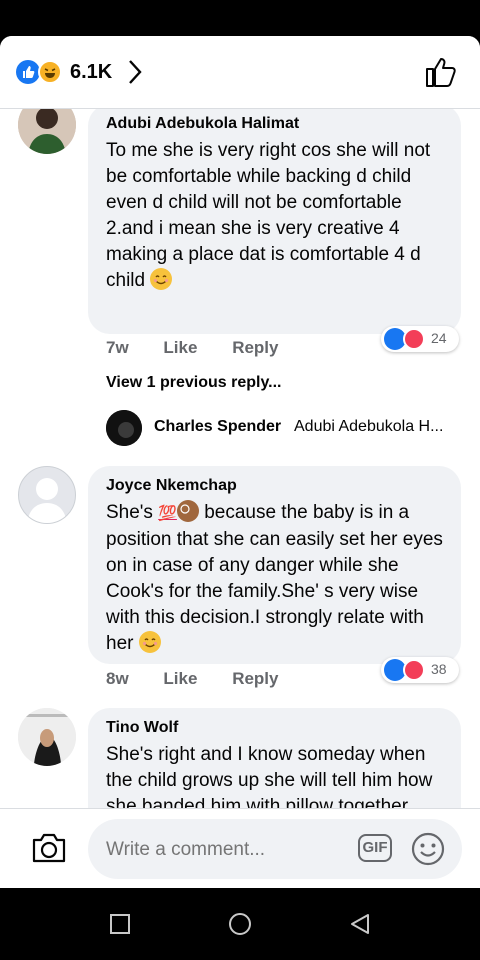 This screenshot has width=480, height=960. What do you see at coordinates (50, 72) in the screenshot?
I see `haha-reaction-icon` at bounding box center [50, 72].